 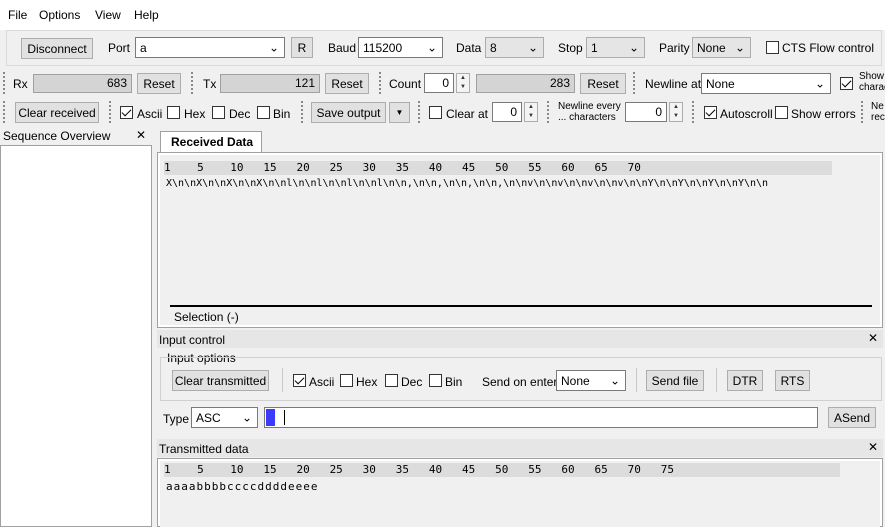 What do you see at coordinates (240, 114) in the screenshot?
I see `dec-label: Dec` at bounding box center [240, 114].